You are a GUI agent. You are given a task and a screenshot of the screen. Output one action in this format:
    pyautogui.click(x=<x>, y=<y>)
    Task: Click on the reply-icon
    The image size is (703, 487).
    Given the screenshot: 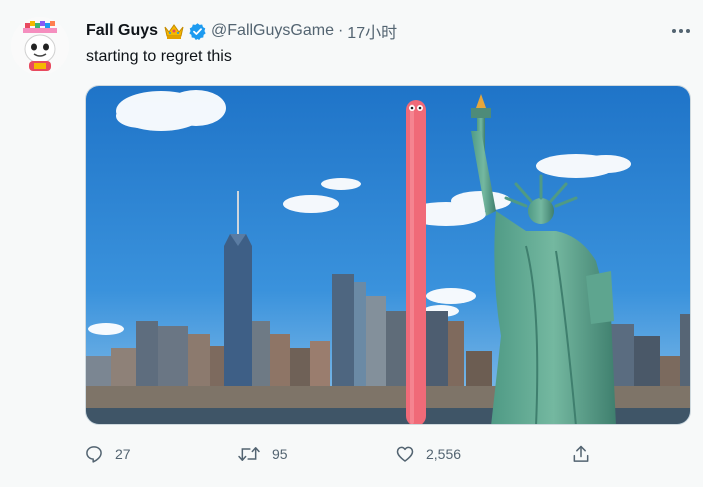 What is the action you would take?
    pyautogui.click(x=94, y=454)
    